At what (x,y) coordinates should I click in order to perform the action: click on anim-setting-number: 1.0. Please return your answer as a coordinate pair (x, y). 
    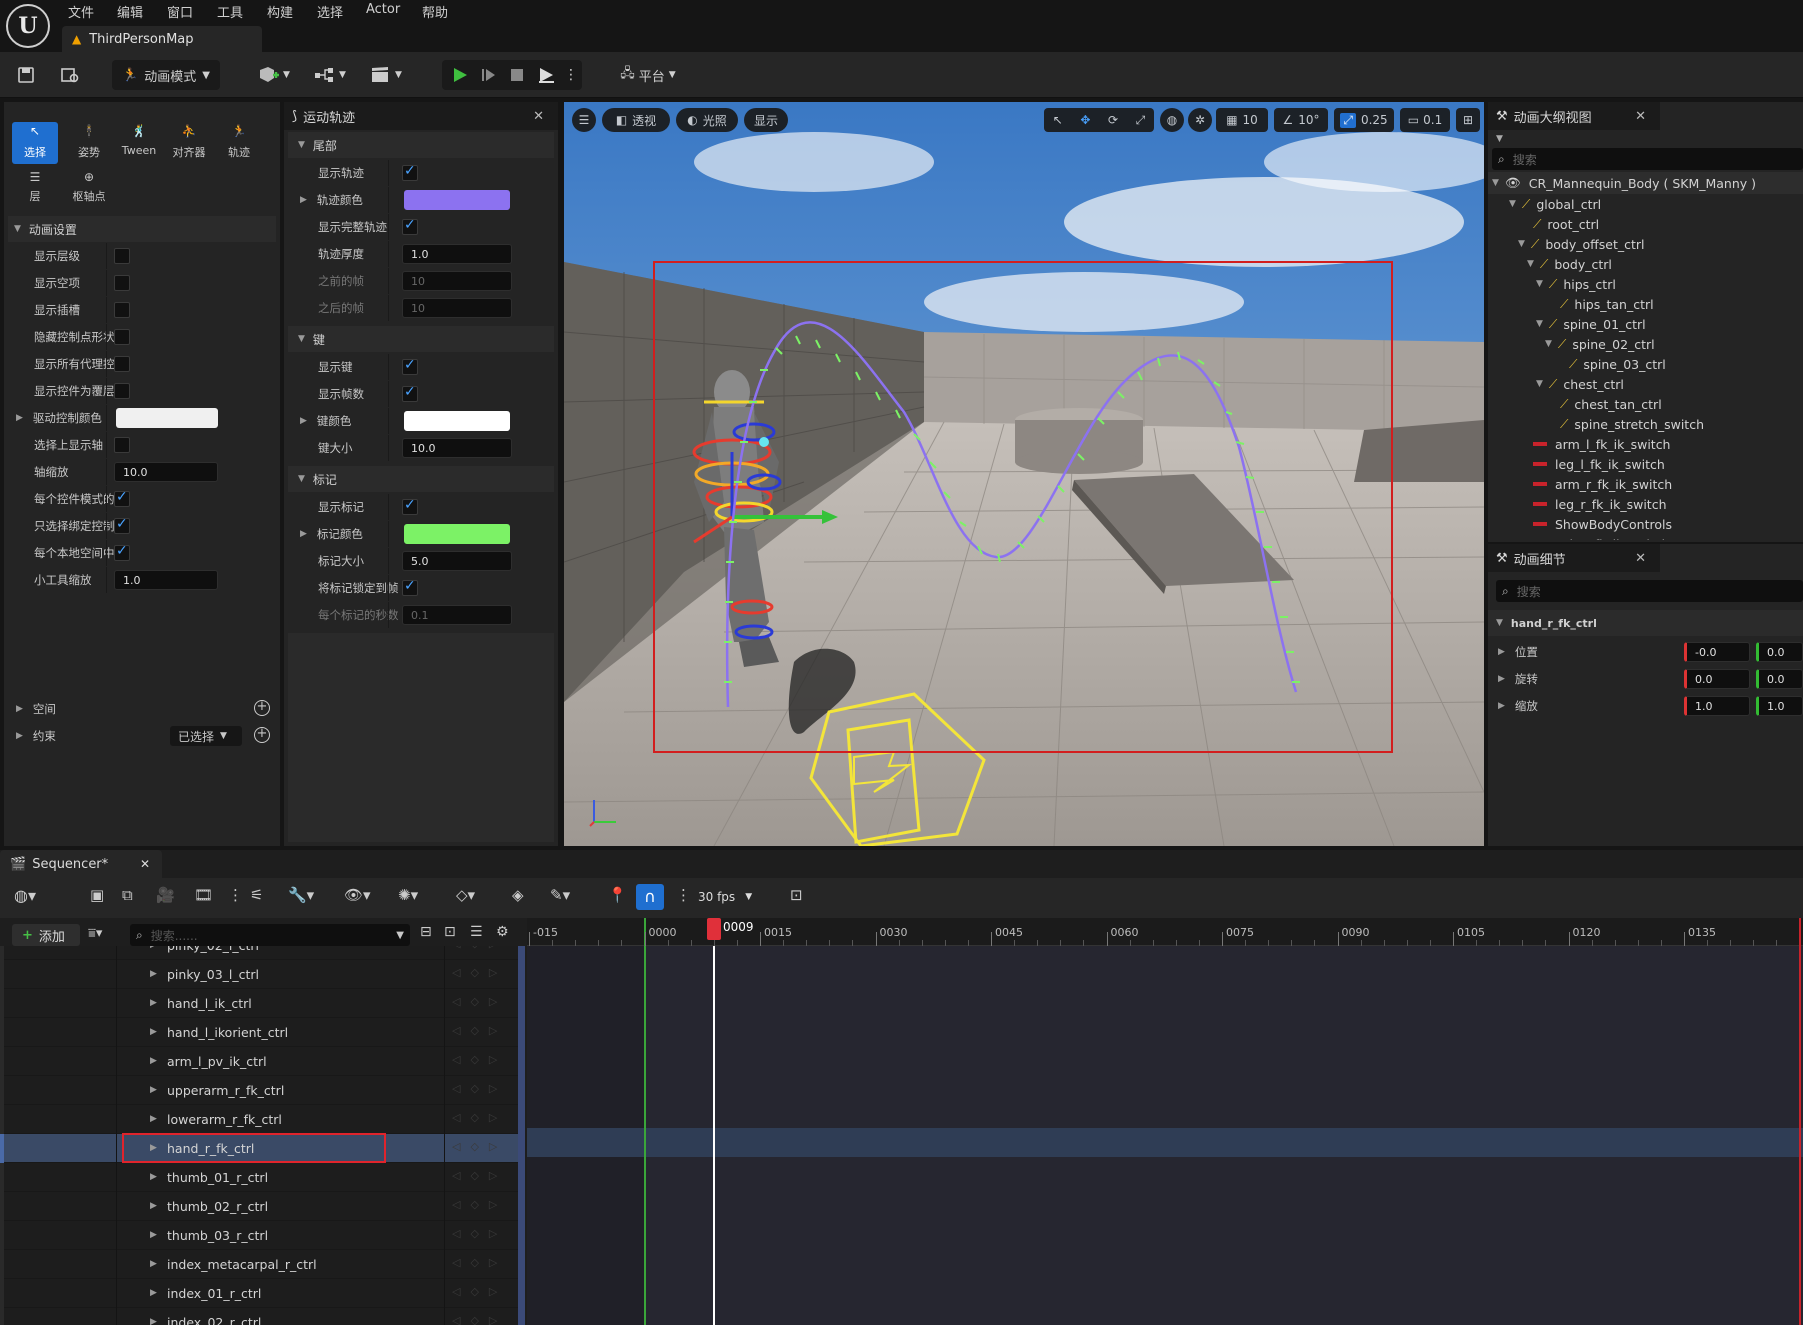
    Looking at the image, I should click on (166, 580).